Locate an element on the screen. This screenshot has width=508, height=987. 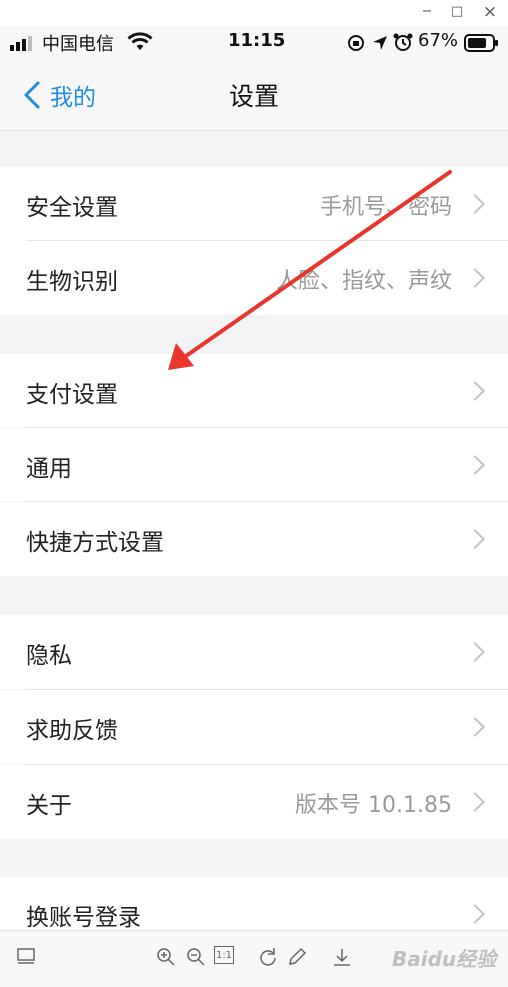
rotation-lock-icon is located at coordinates (356, 43).